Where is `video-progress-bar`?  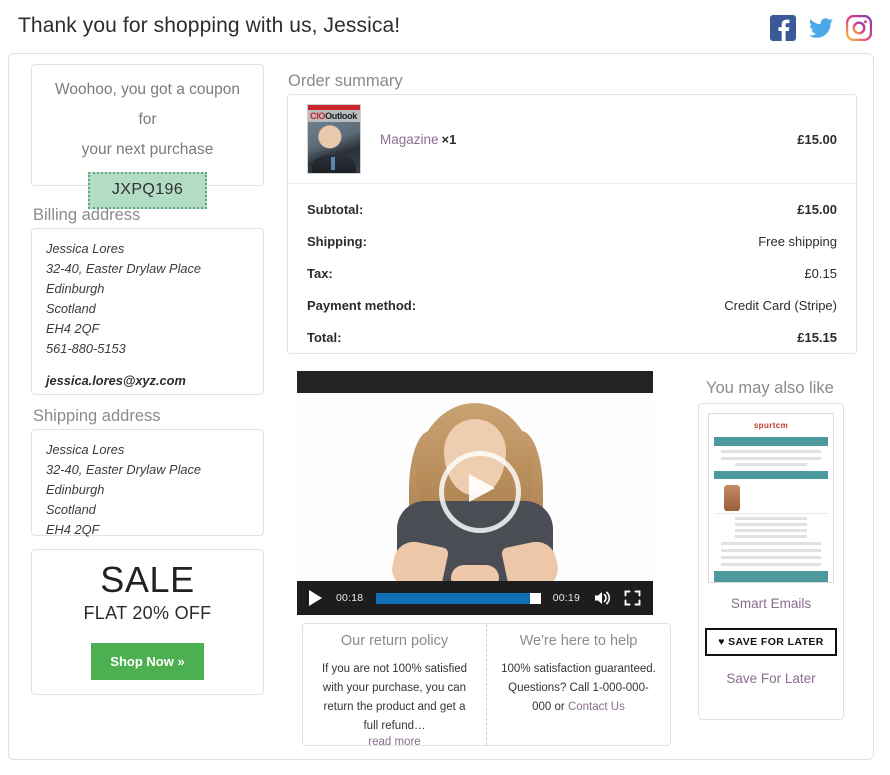
video-progress-bar is located at coordinates (458, 598).